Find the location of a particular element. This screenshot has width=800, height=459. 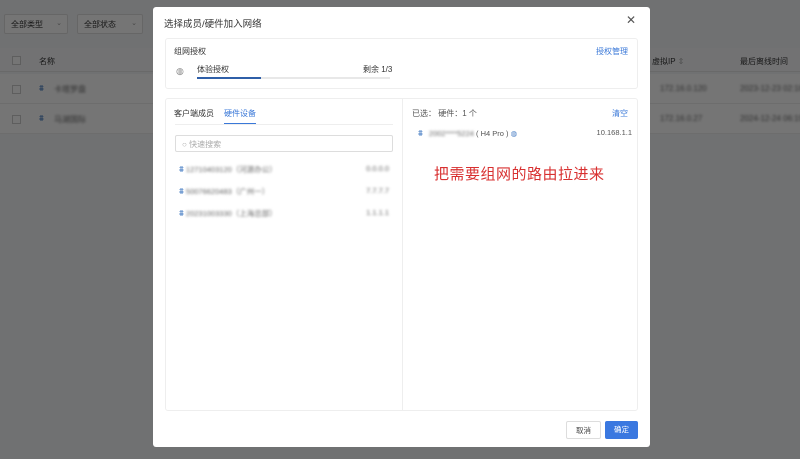

row-ip: 172.16.0.27 is located at coordinates (681, 118).